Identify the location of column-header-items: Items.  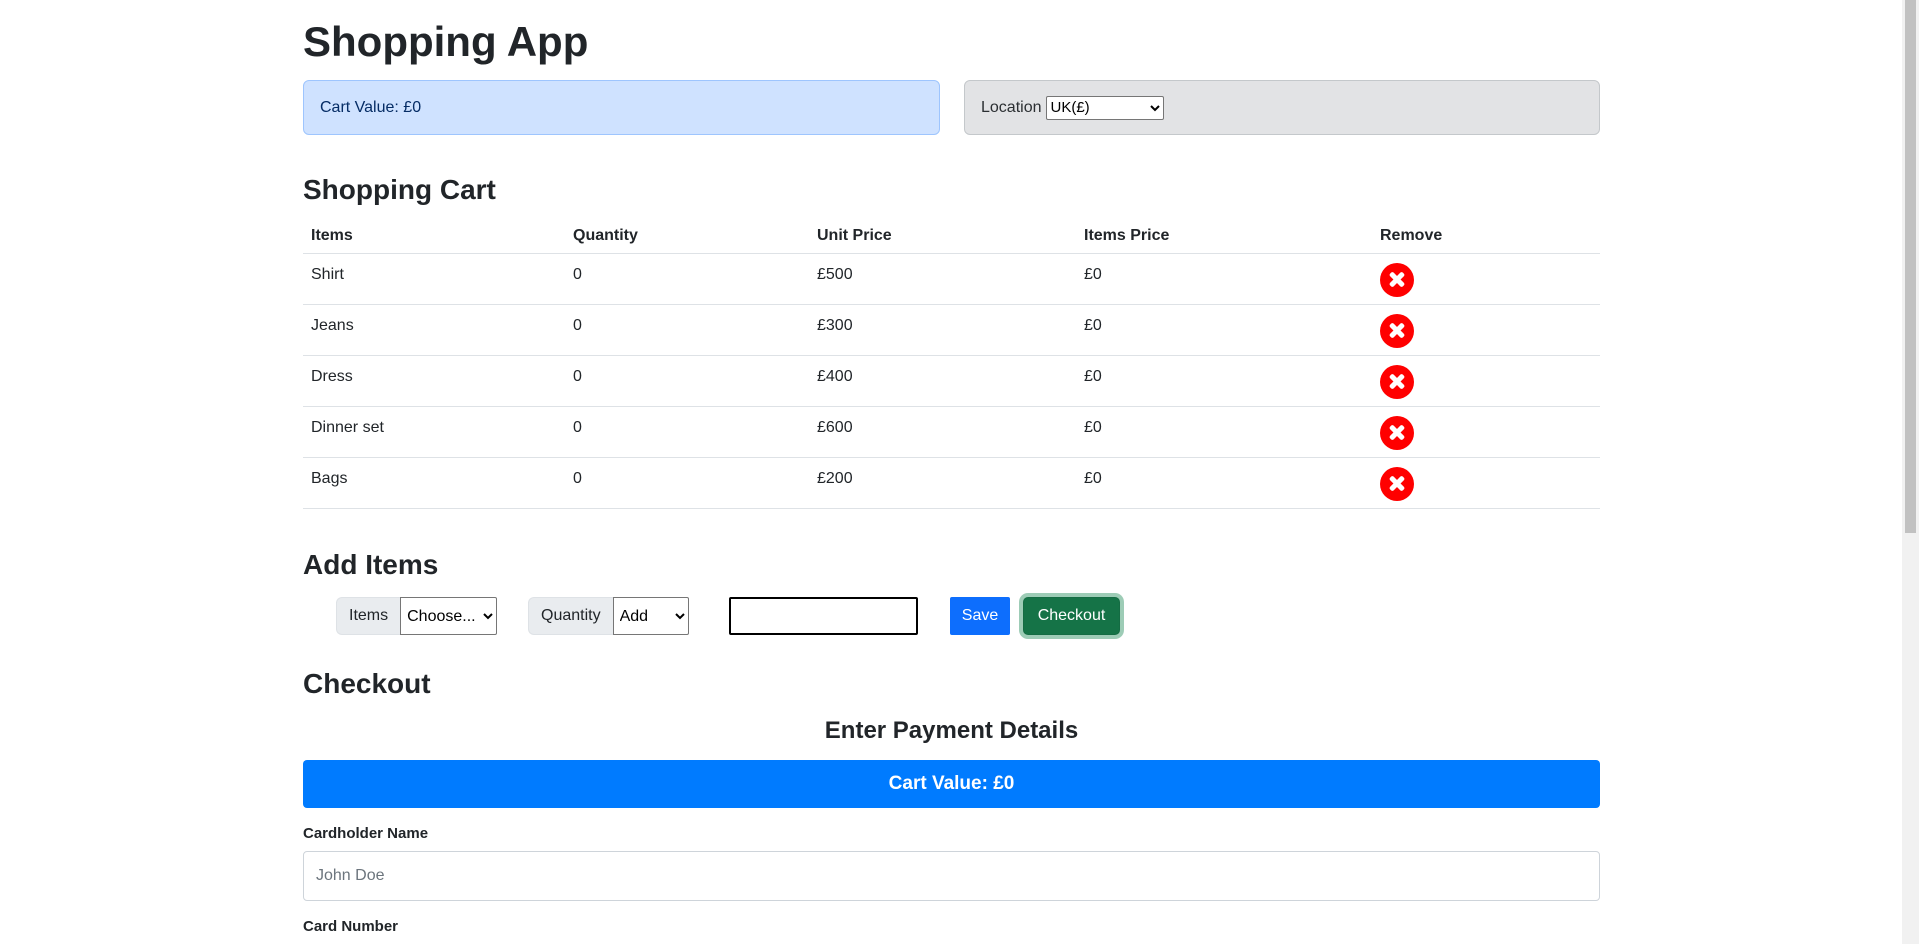
(434, 236).